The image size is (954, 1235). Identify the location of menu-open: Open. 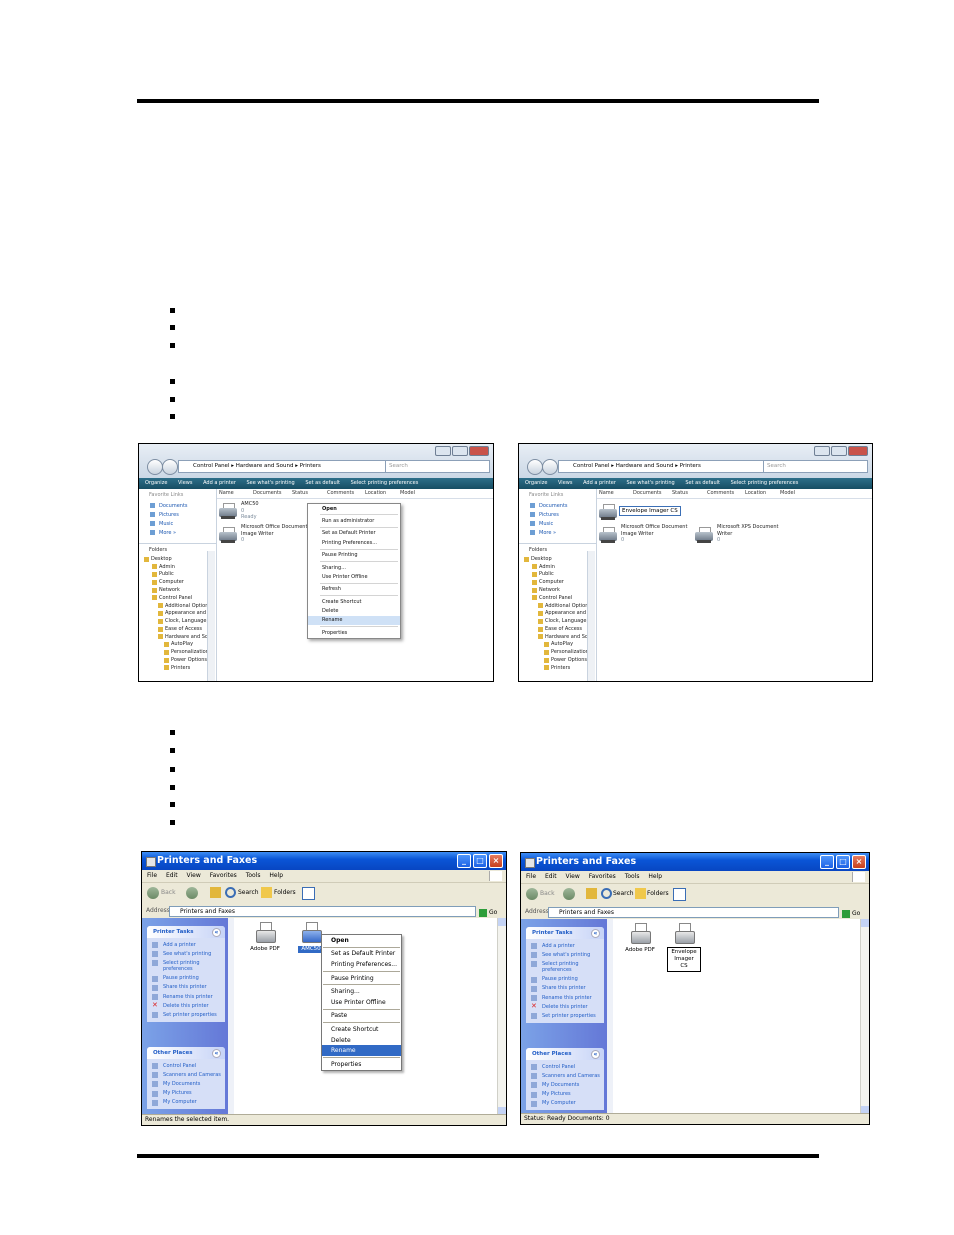
(354, 508).